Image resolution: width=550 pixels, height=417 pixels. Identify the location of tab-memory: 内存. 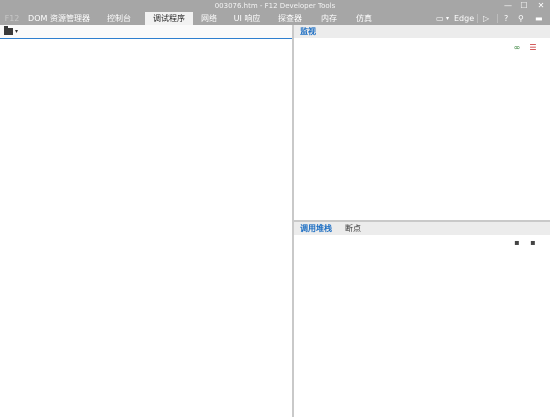
(329, 18).